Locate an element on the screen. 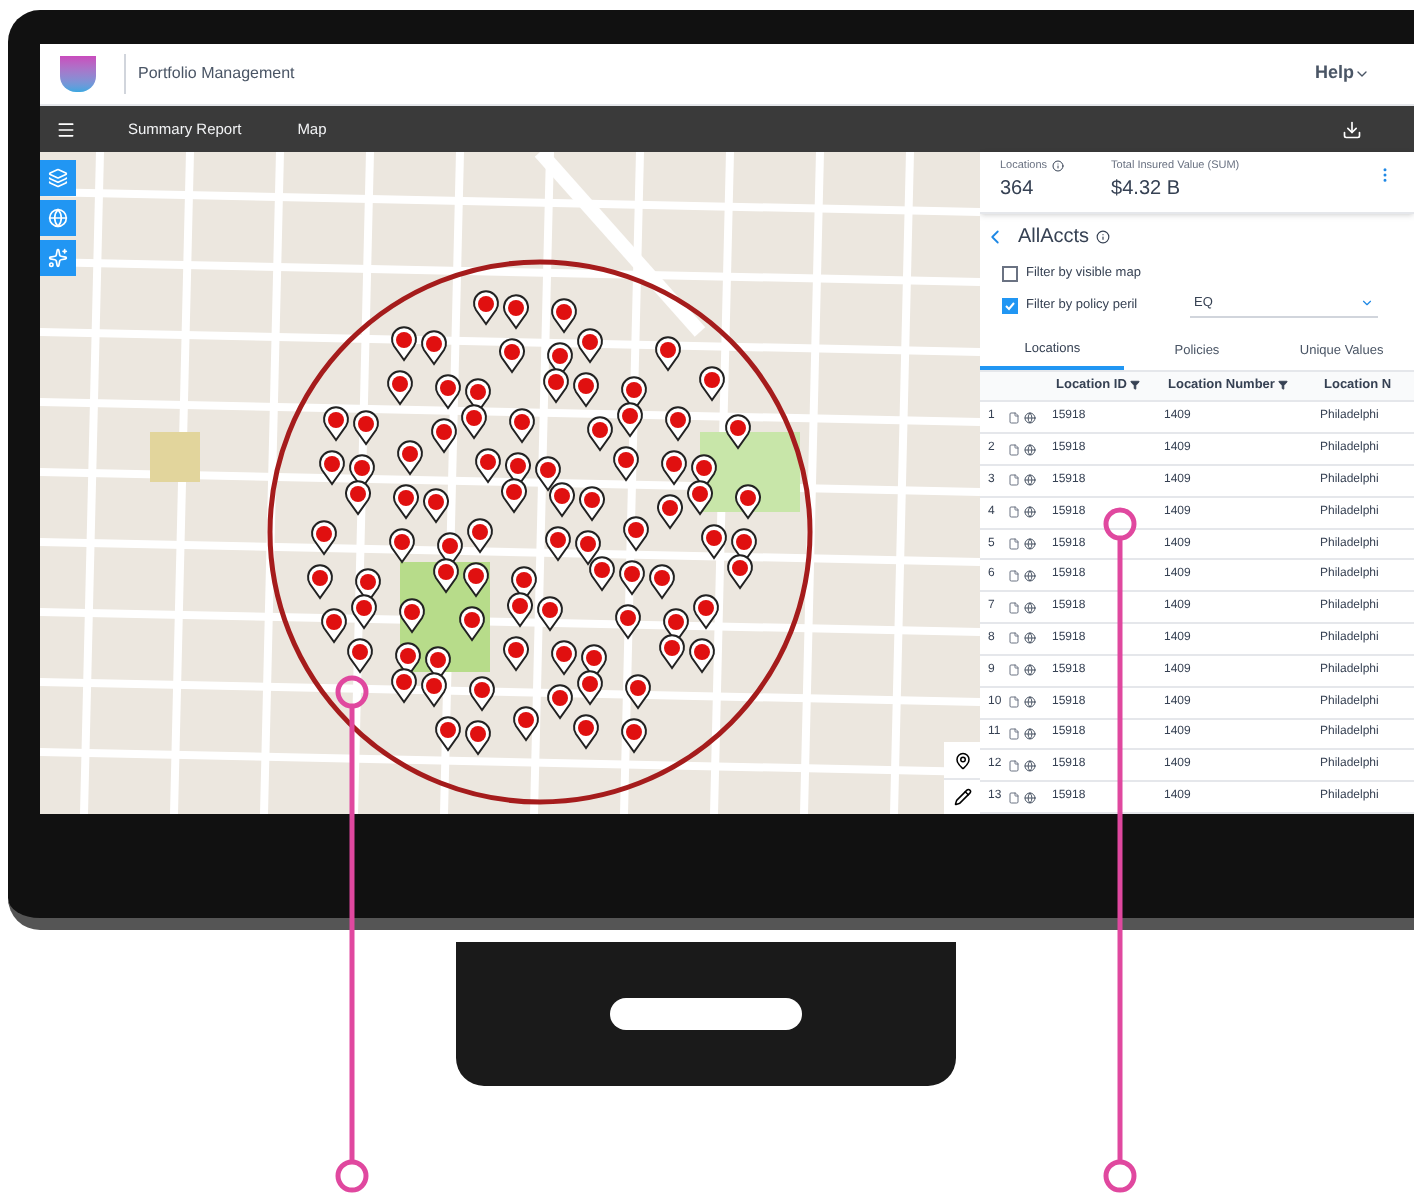 This screenshot has height=1198, width=1414. pin-button is located at coordinates (962, 760).